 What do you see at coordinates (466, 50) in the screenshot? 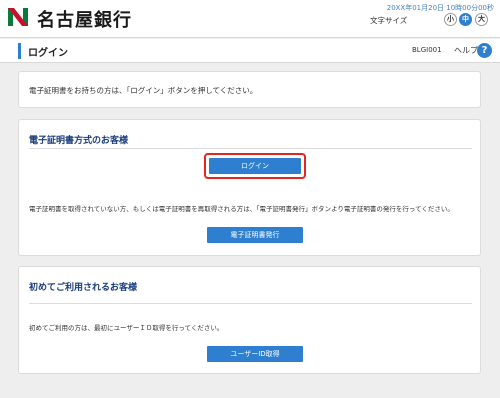
I see `help-link: ヘルプ` at bounding box center [466, 50].